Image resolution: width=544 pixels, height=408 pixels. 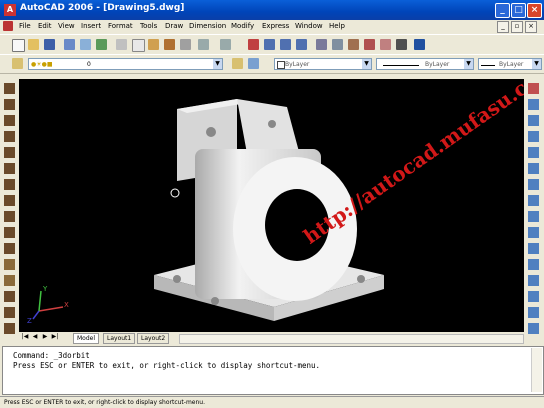 What do you see at coordinates (66, 26) in the screenshot?
I see `menu-view: View` at bounding box center [66, 26].